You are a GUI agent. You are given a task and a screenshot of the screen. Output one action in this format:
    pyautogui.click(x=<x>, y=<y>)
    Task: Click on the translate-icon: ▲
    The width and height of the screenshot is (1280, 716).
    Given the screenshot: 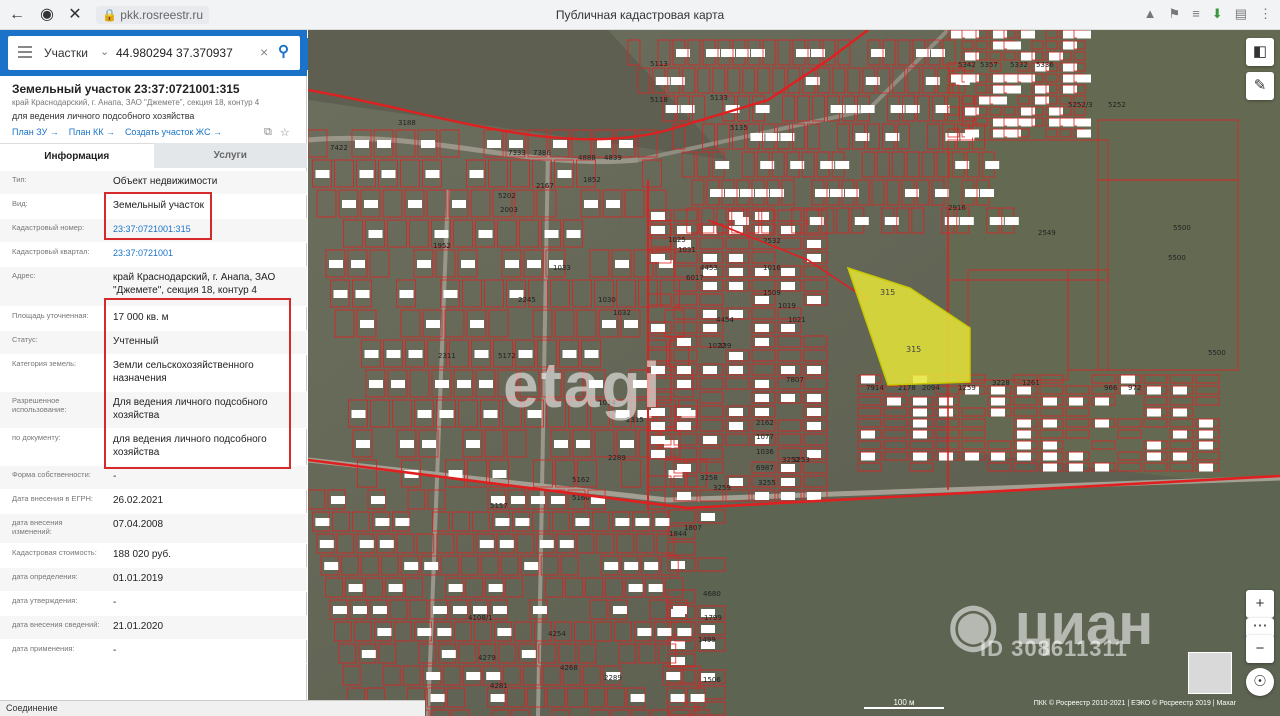 What is the action you would take?
    pyautogui.click(x=1150, y=14)
    